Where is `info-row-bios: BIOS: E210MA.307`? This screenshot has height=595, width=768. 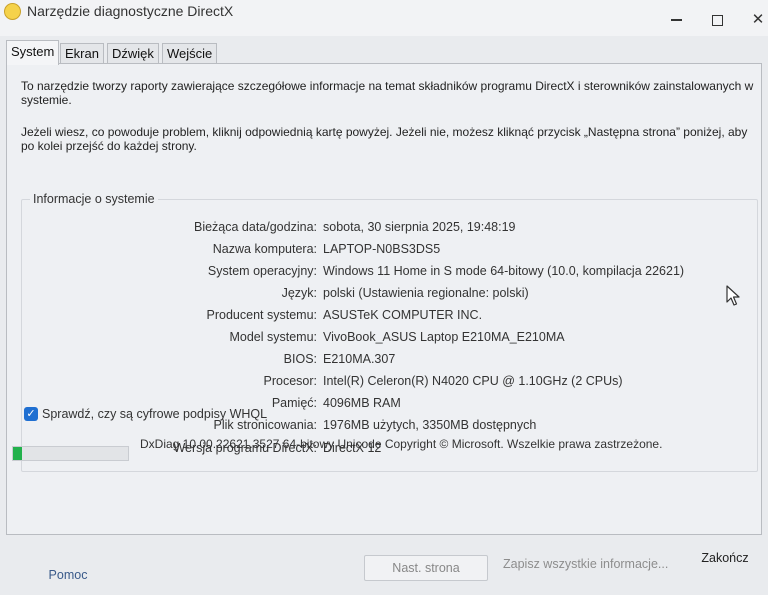 info-row-bios: BIOS: E210MA.307 is located at coordinates (389, 362).